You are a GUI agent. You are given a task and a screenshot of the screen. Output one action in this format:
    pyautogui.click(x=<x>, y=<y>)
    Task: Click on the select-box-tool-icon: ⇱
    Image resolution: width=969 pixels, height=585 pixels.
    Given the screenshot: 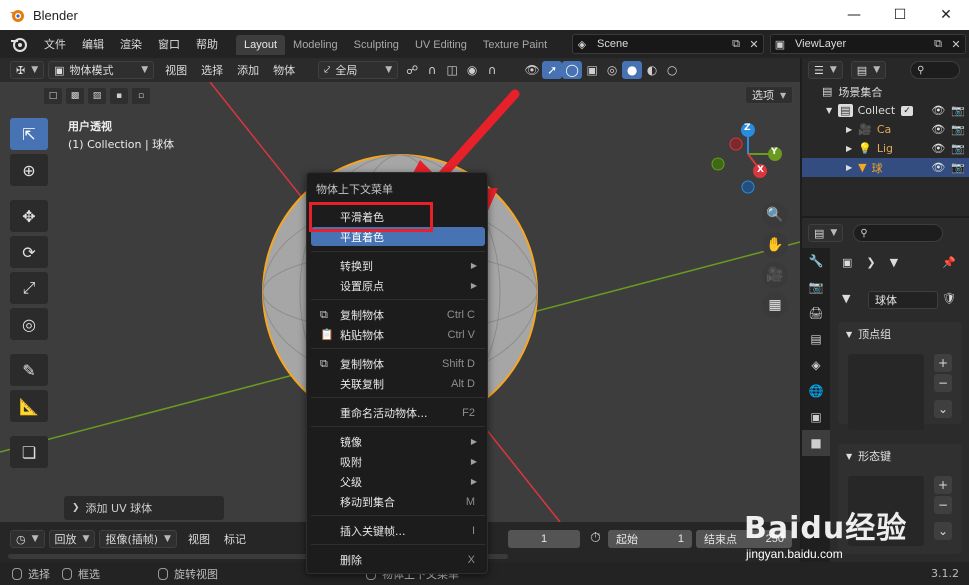 What is the action you would take?
    pyautogui.click(x=29, y=134)
    